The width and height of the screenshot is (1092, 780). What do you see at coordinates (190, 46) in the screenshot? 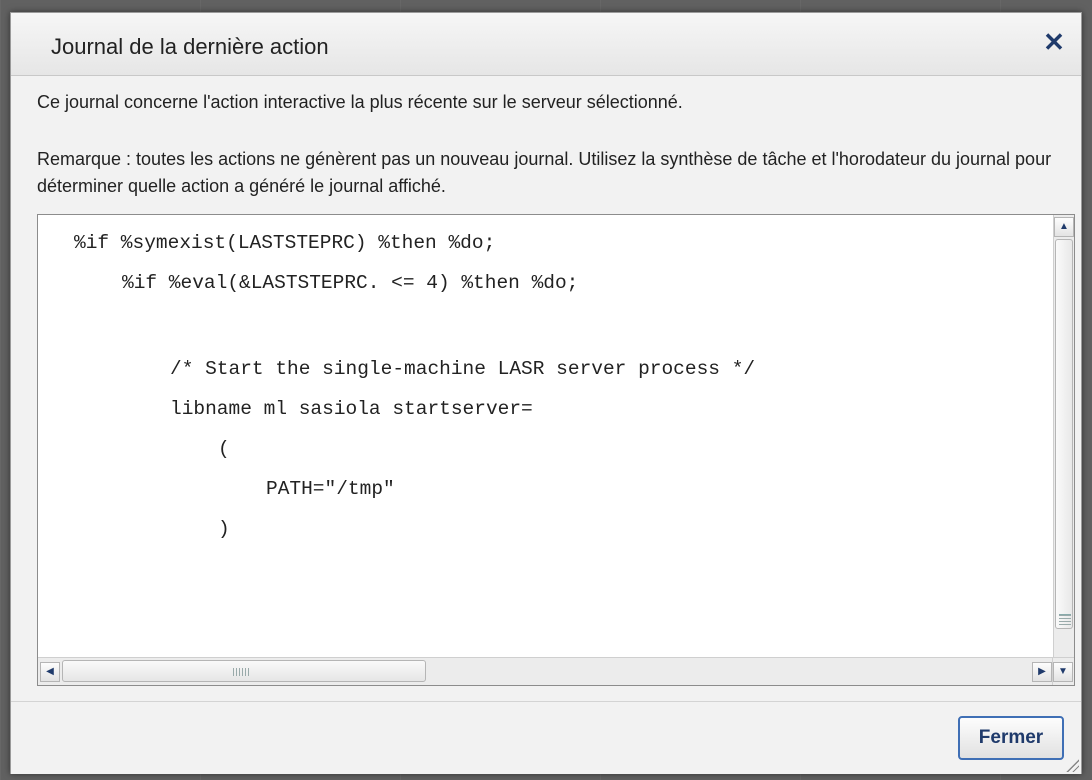
I see `dialog-title: Journal de la dernière action` at bounding box center [190, 46].